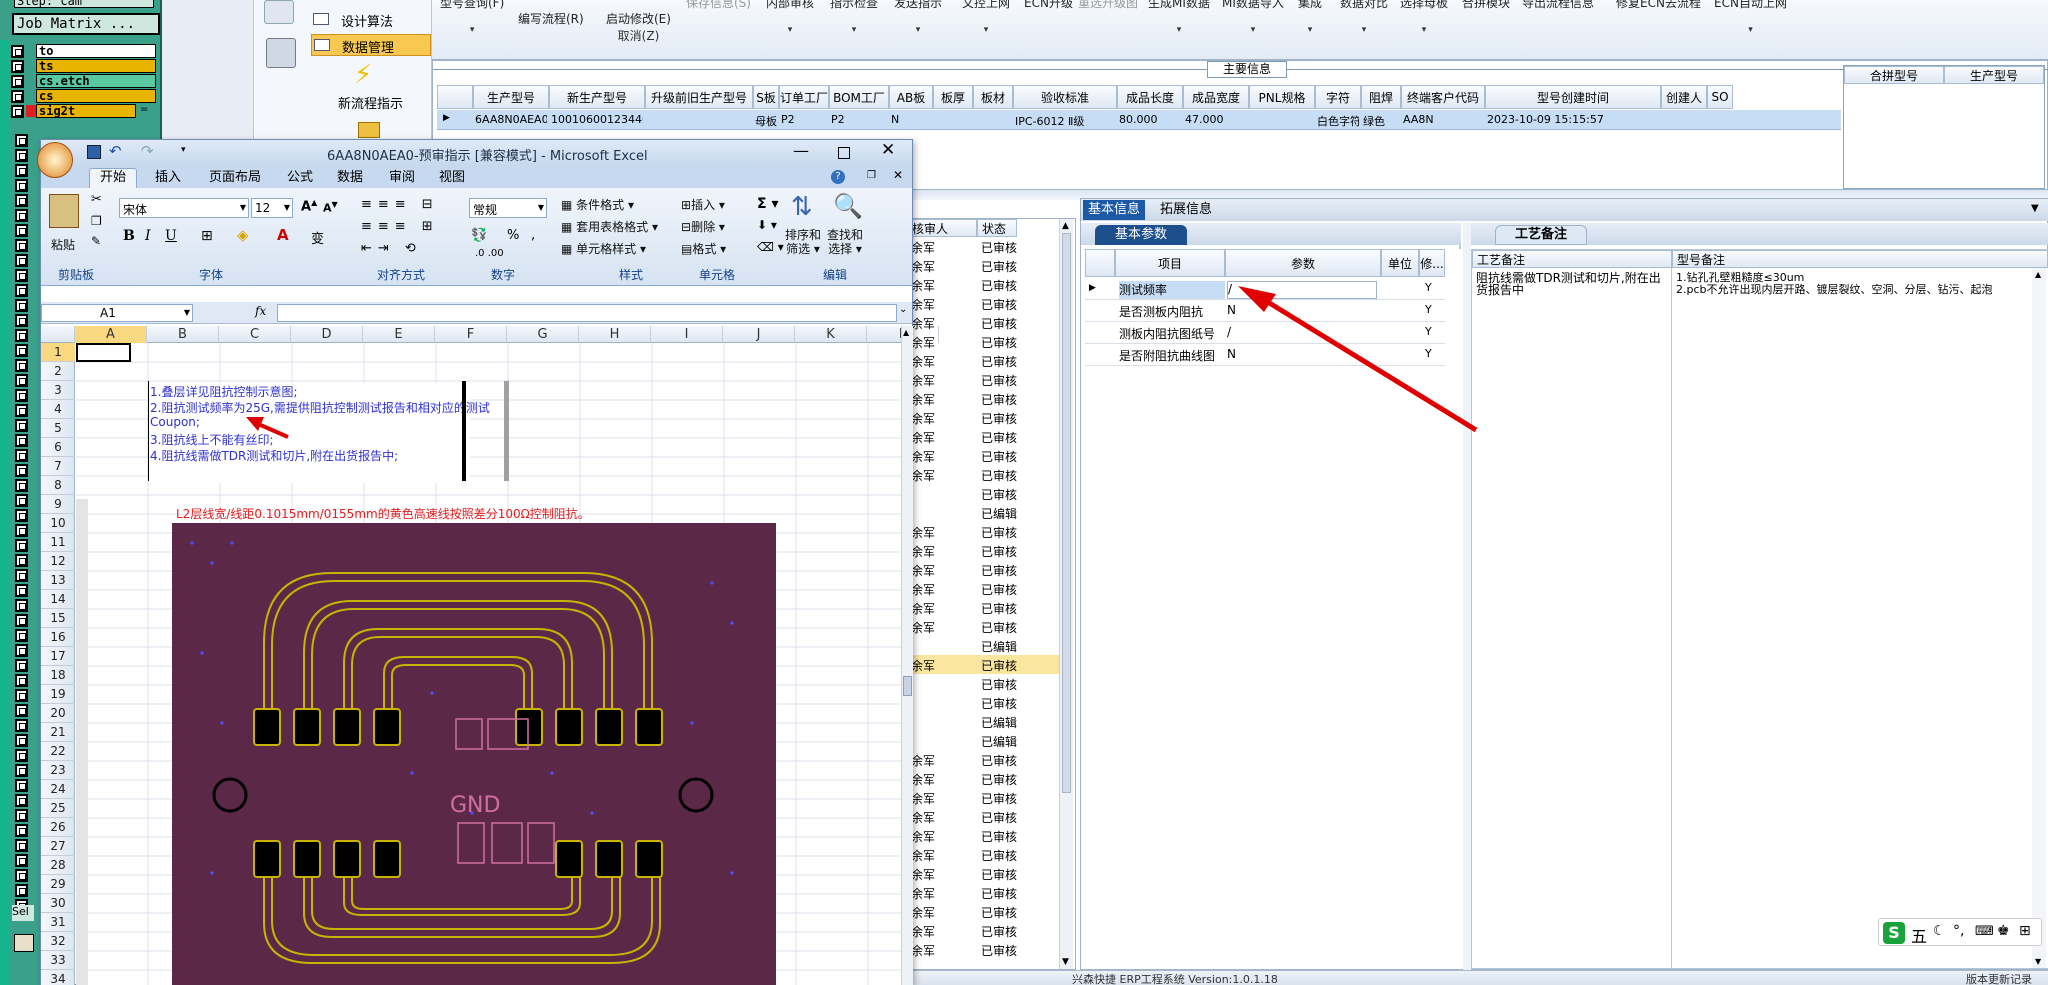 This screenshot has width=2048, height=985. What do you see at coordinates (871, 175) in the screenshot?
I see `restore-icon: ❐` at bounding box center [871, 175].